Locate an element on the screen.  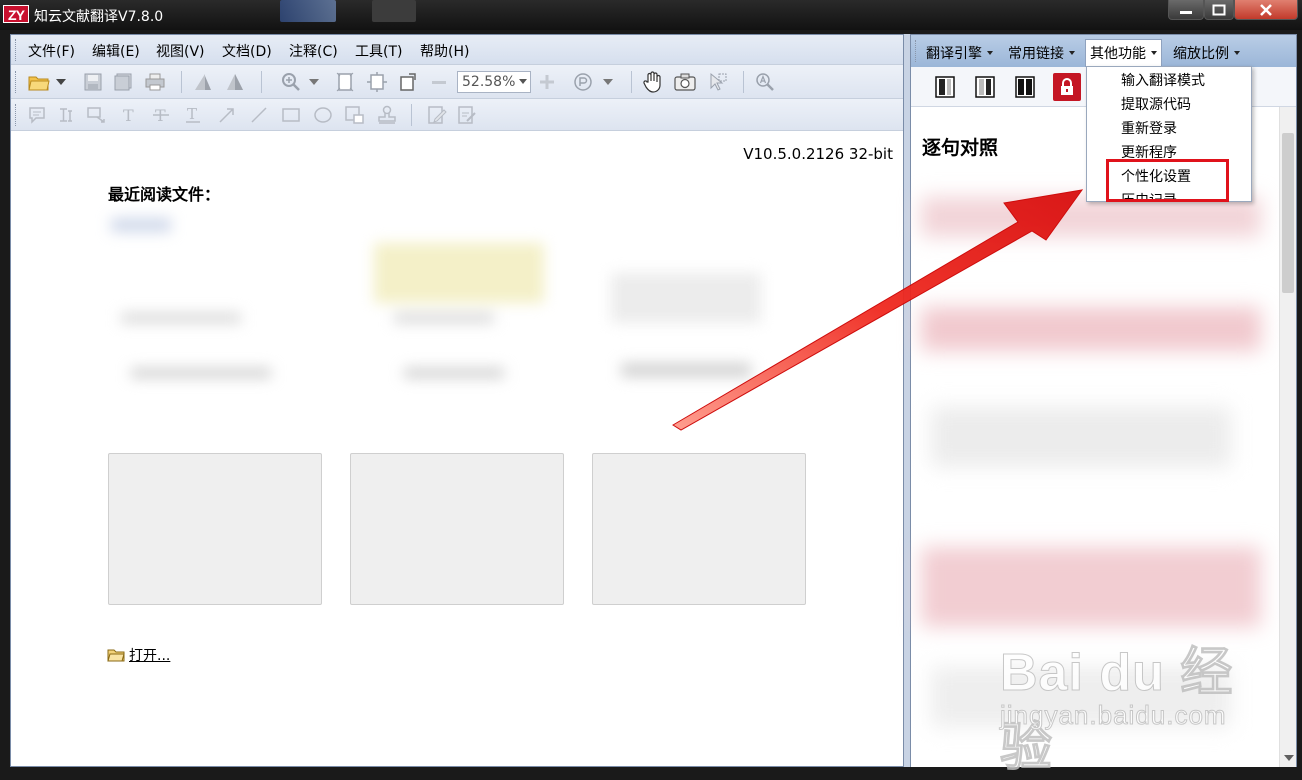
blurred-translation-text is located at coordinates (1091, 329).